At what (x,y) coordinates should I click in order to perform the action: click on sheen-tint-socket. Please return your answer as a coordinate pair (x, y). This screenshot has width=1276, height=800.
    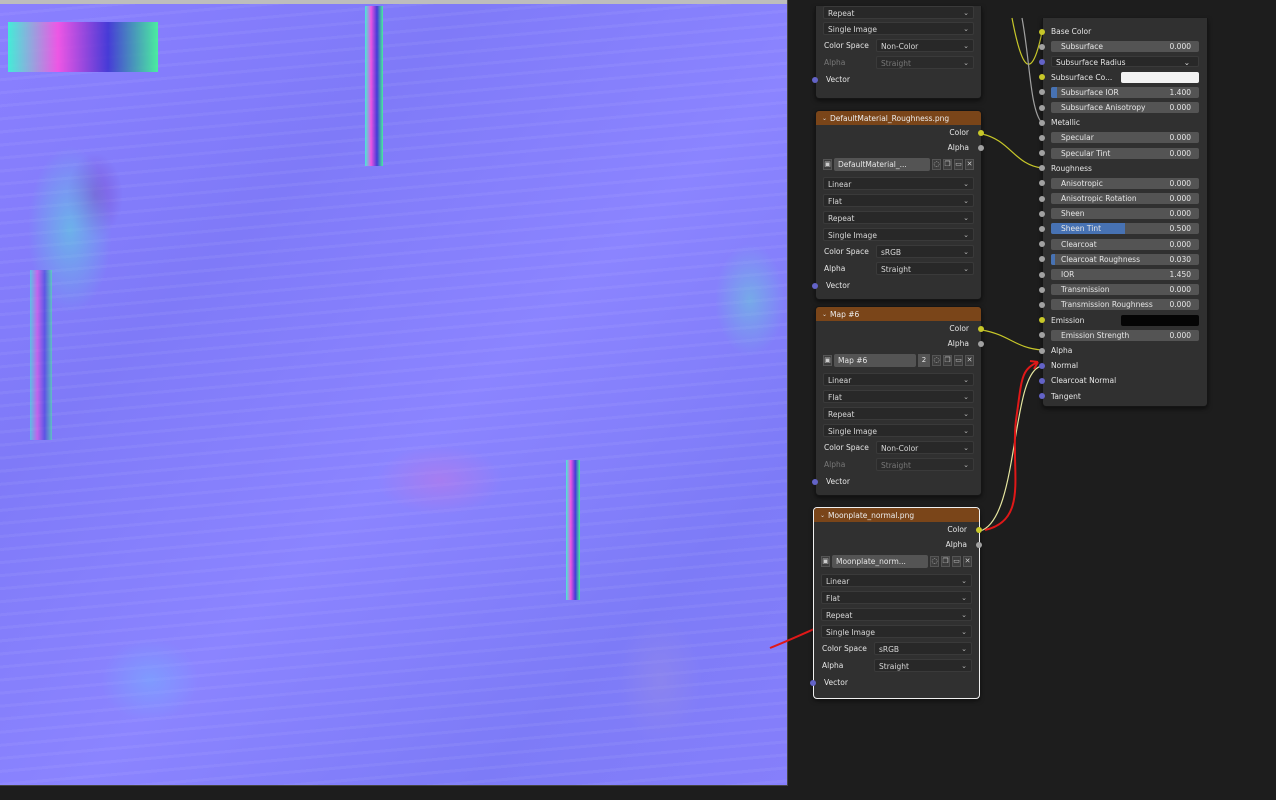
    Looking at the image, I should click on (1042, 229).